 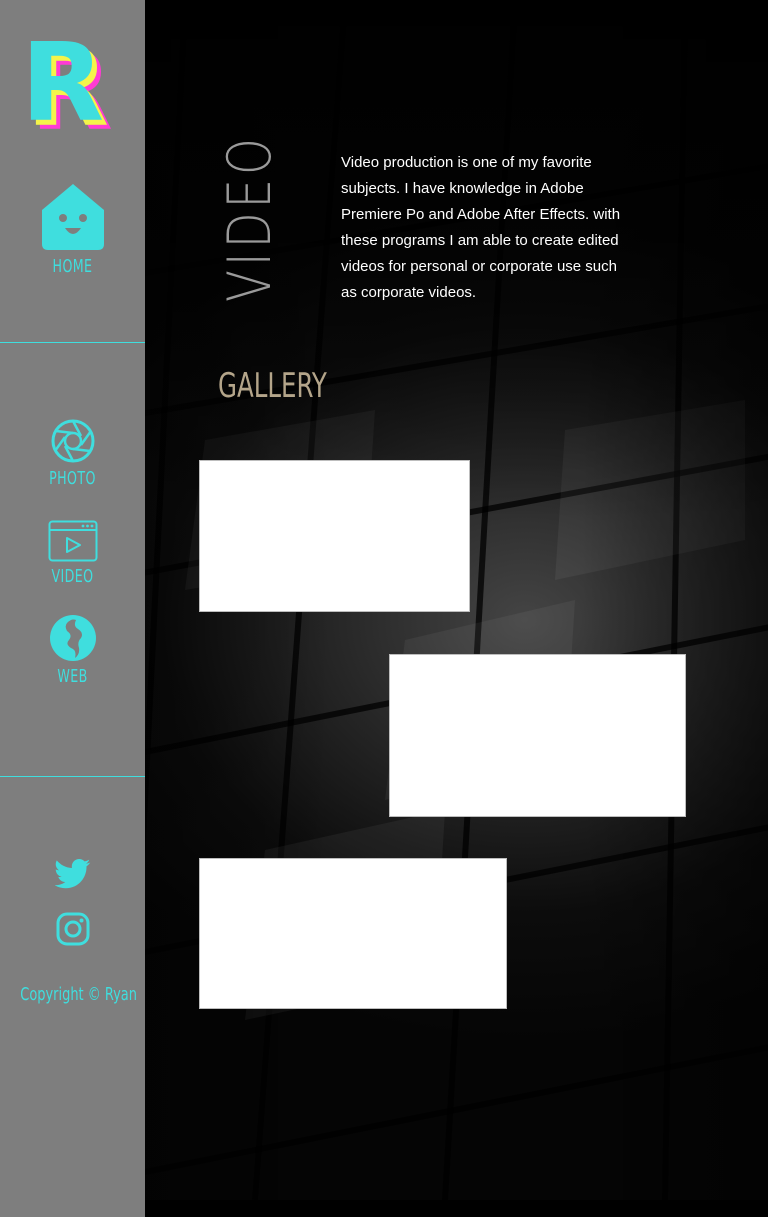 I want to click on page-title: VIDEO, so click(x=250, y=218).